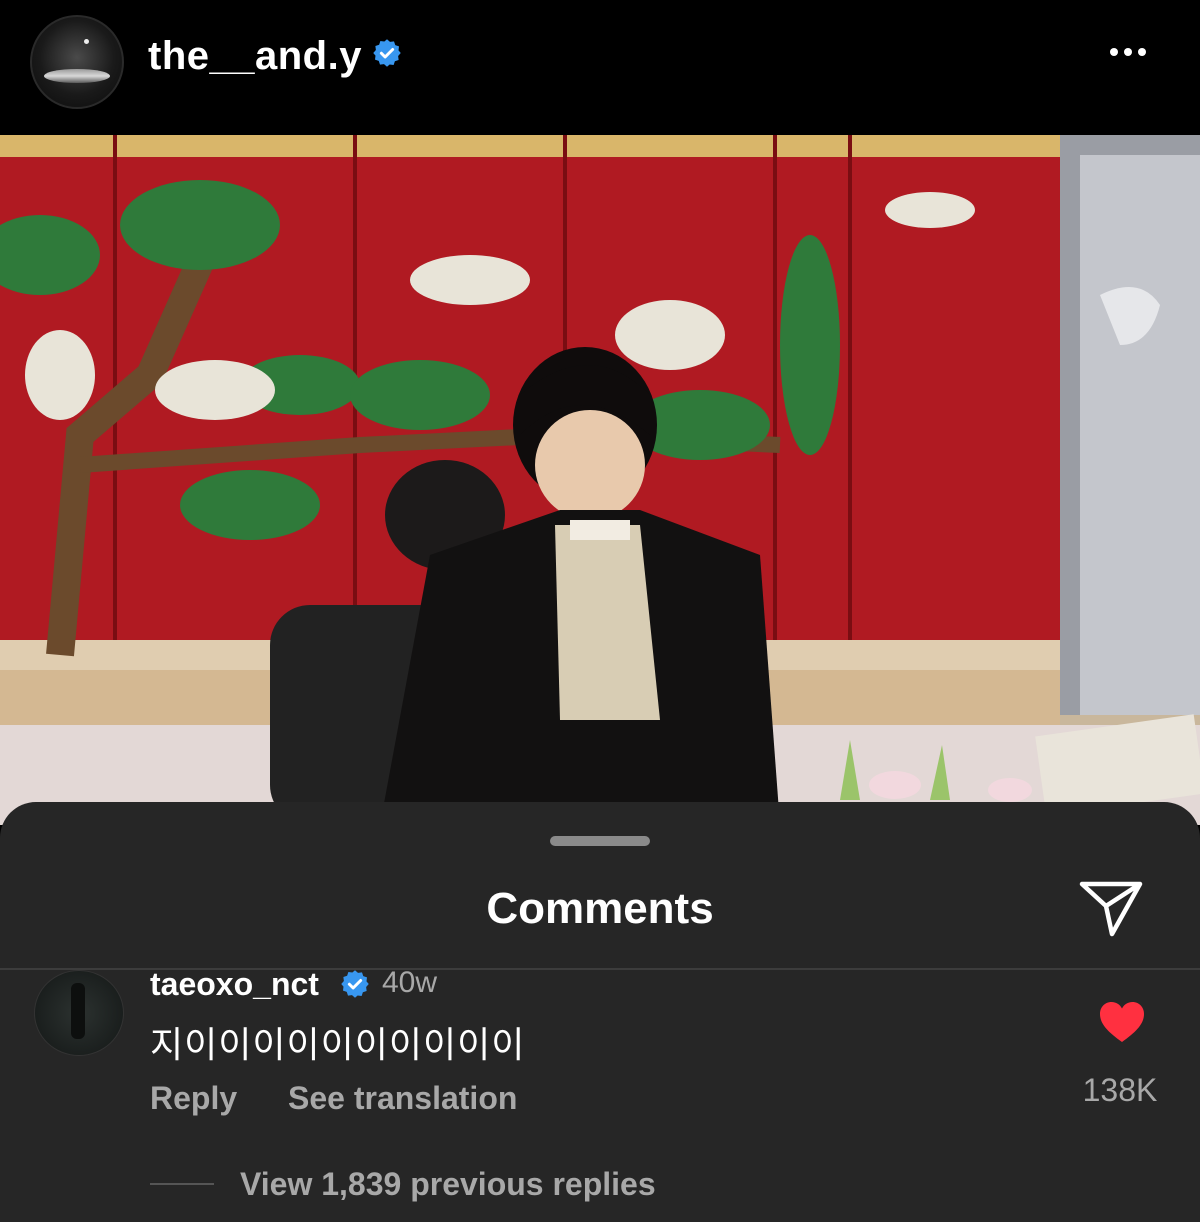 The width and height of the screenshot is (1200, 1222). Describe the element at coordinates (402, 1098) in the screenshot. I see `see-translation-button: See translation` at that location.